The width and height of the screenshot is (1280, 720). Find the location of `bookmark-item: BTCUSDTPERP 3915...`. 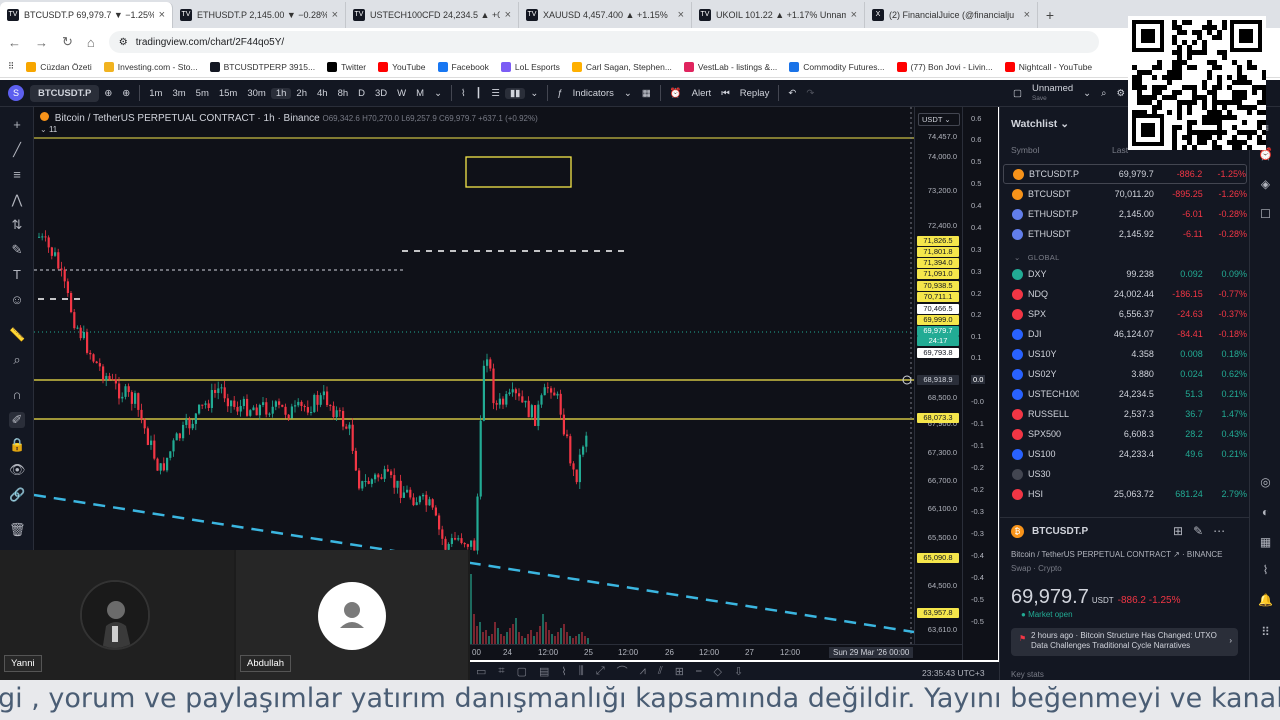

bookmark-item: BTCUSDTPERP 3915... is located at coordinates (262, 66).